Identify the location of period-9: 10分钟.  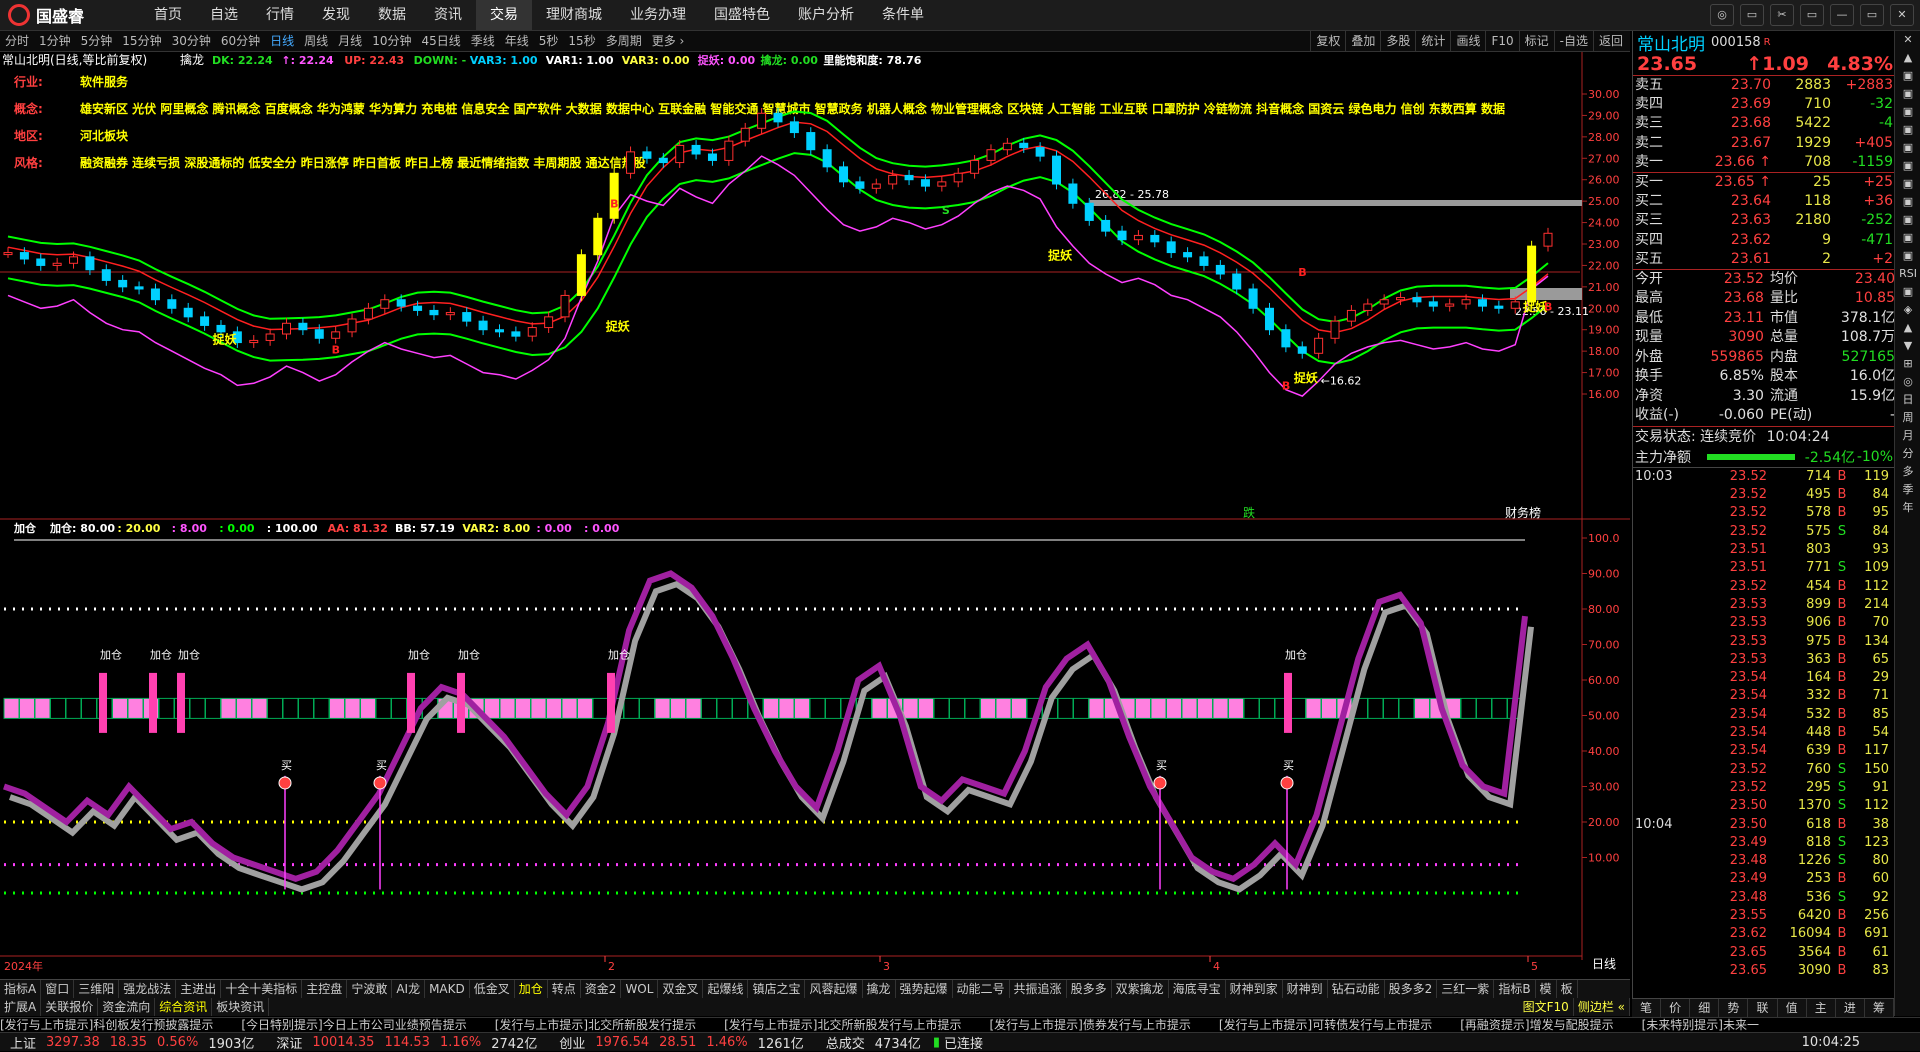
(391, 41).